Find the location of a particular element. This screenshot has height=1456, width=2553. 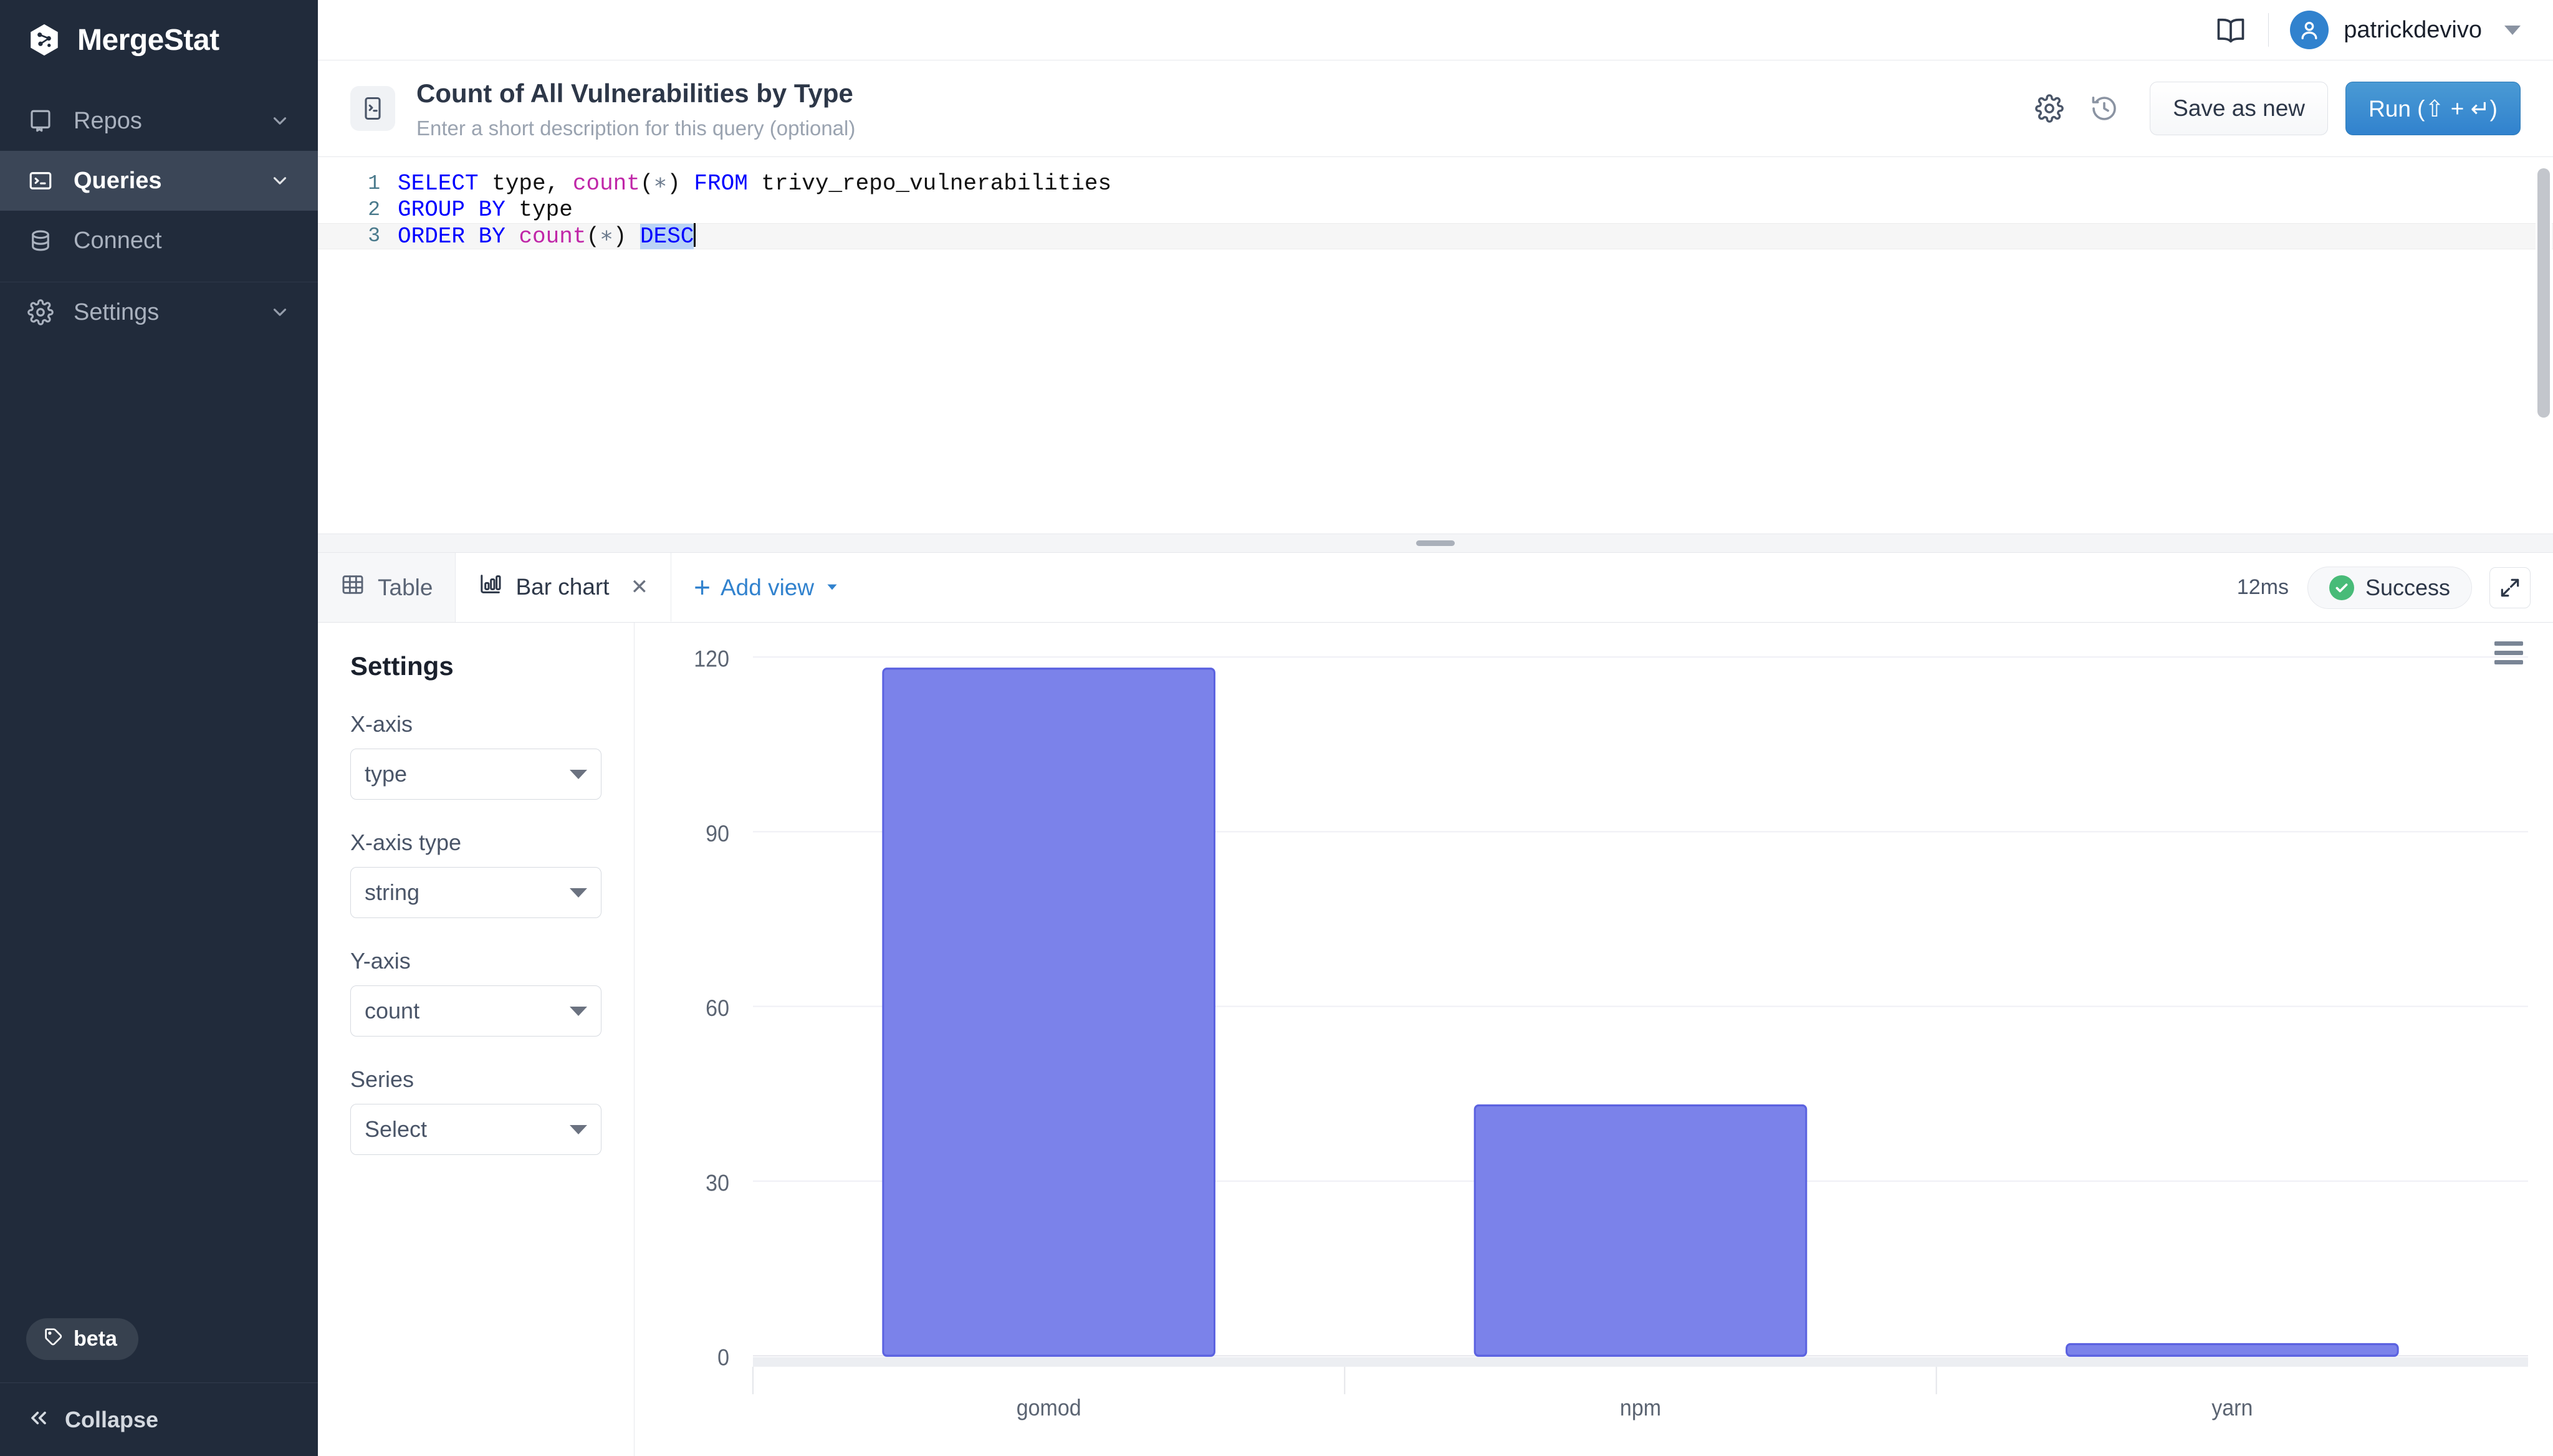

add-view-label: Add view is located at coordinates (767, 587).